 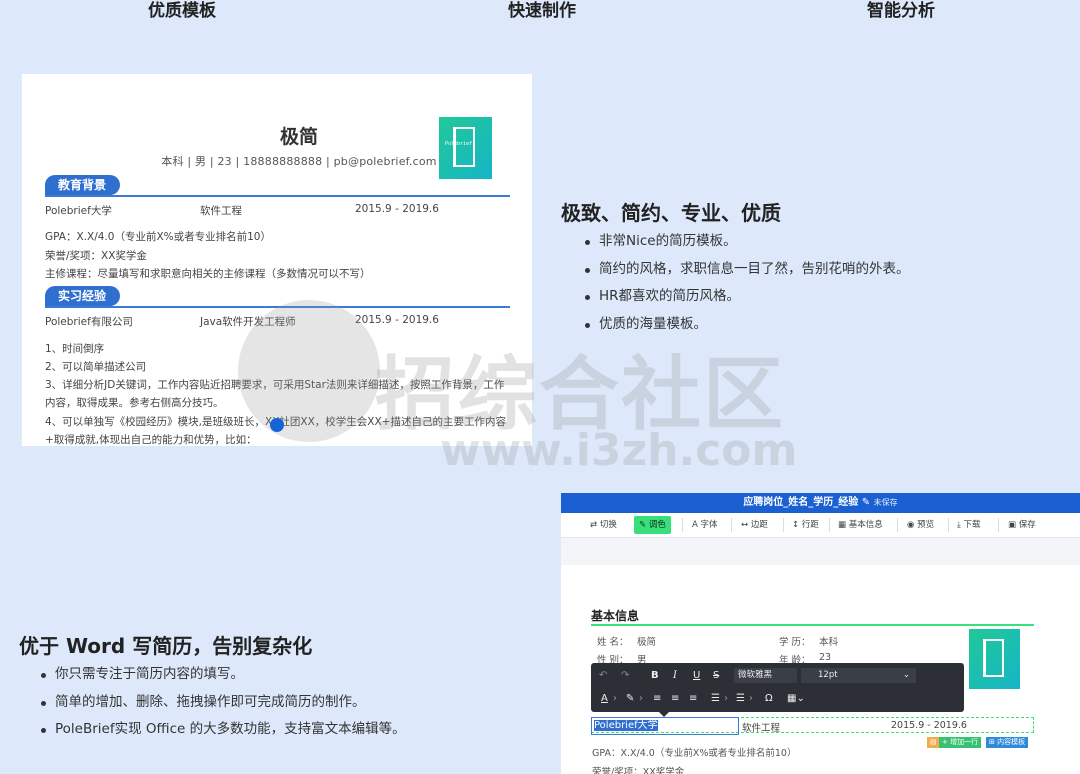 I want to click on field-value: 本科, so click(x=828, y=641).